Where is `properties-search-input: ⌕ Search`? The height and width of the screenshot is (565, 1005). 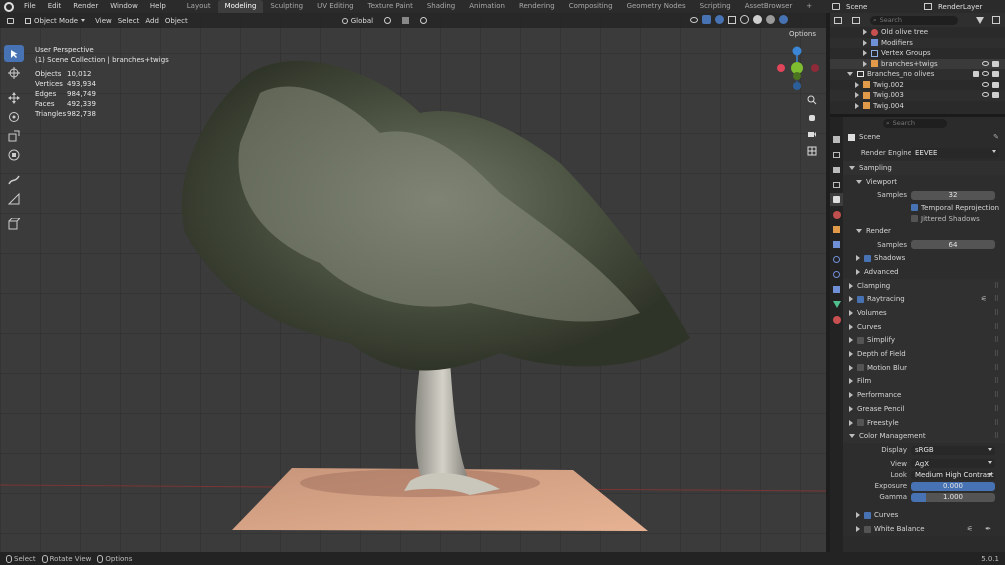
properties-search-input: ⌕ Search is located at coordinates (915, 123).